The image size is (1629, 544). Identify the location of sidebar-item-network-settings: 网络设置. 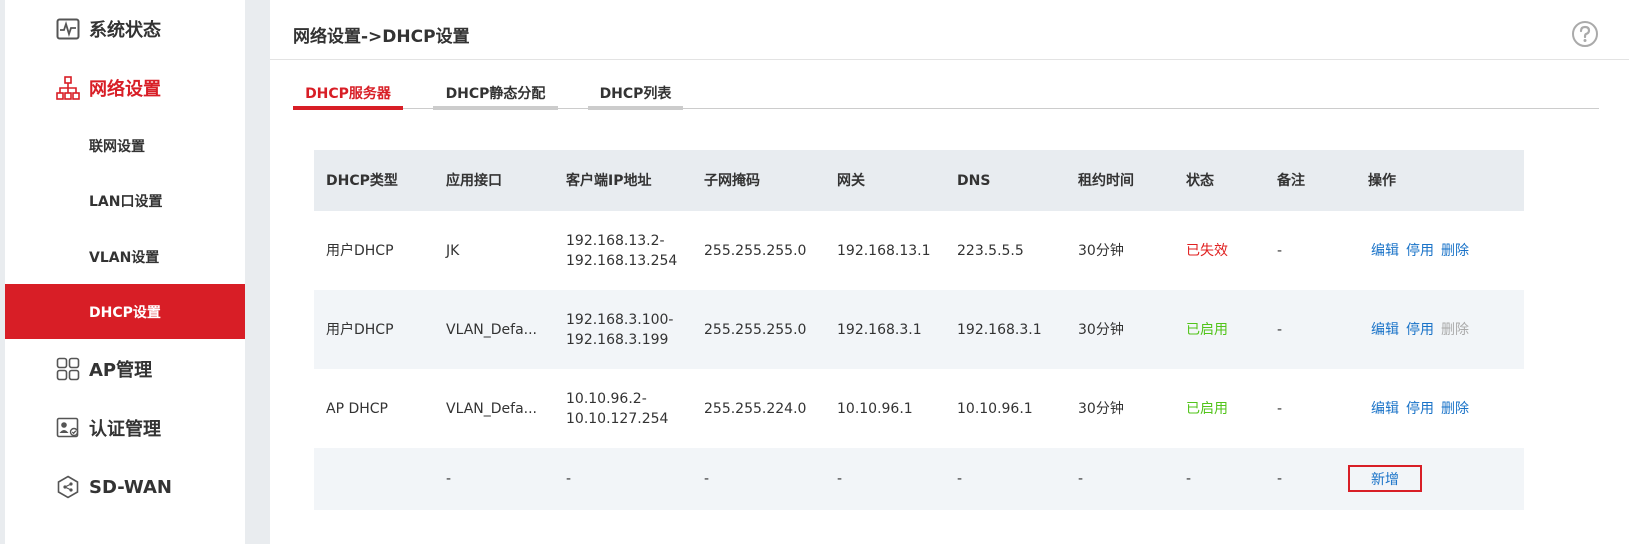
(125, 88).